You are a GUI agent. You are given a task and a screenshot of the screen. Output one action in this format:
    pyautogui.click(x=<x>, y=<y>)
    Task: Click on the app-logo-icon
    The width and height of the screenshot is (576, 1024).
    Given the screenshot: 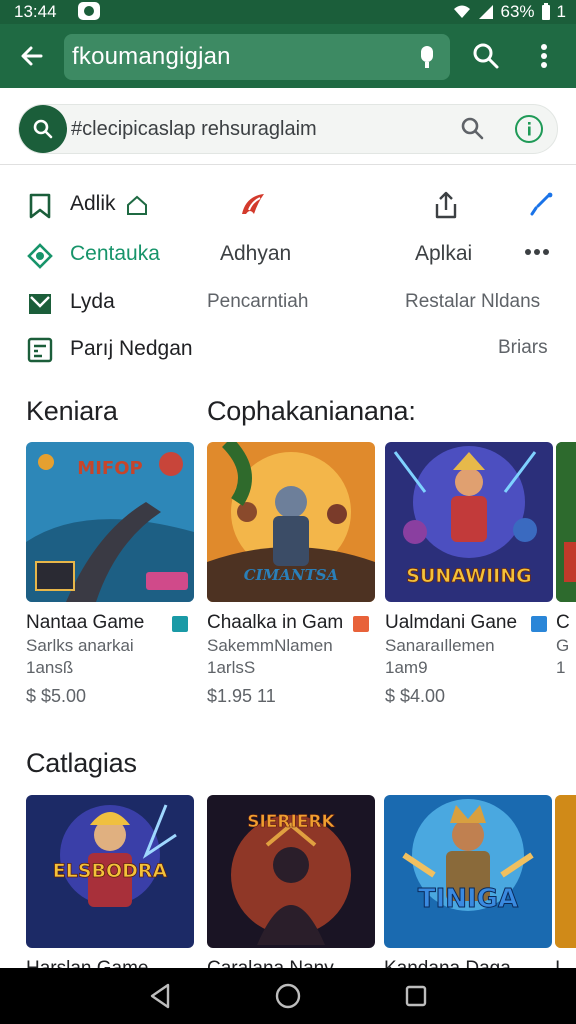 What is the action you would take?
    pyautogui.click(x=253, y=205)
    